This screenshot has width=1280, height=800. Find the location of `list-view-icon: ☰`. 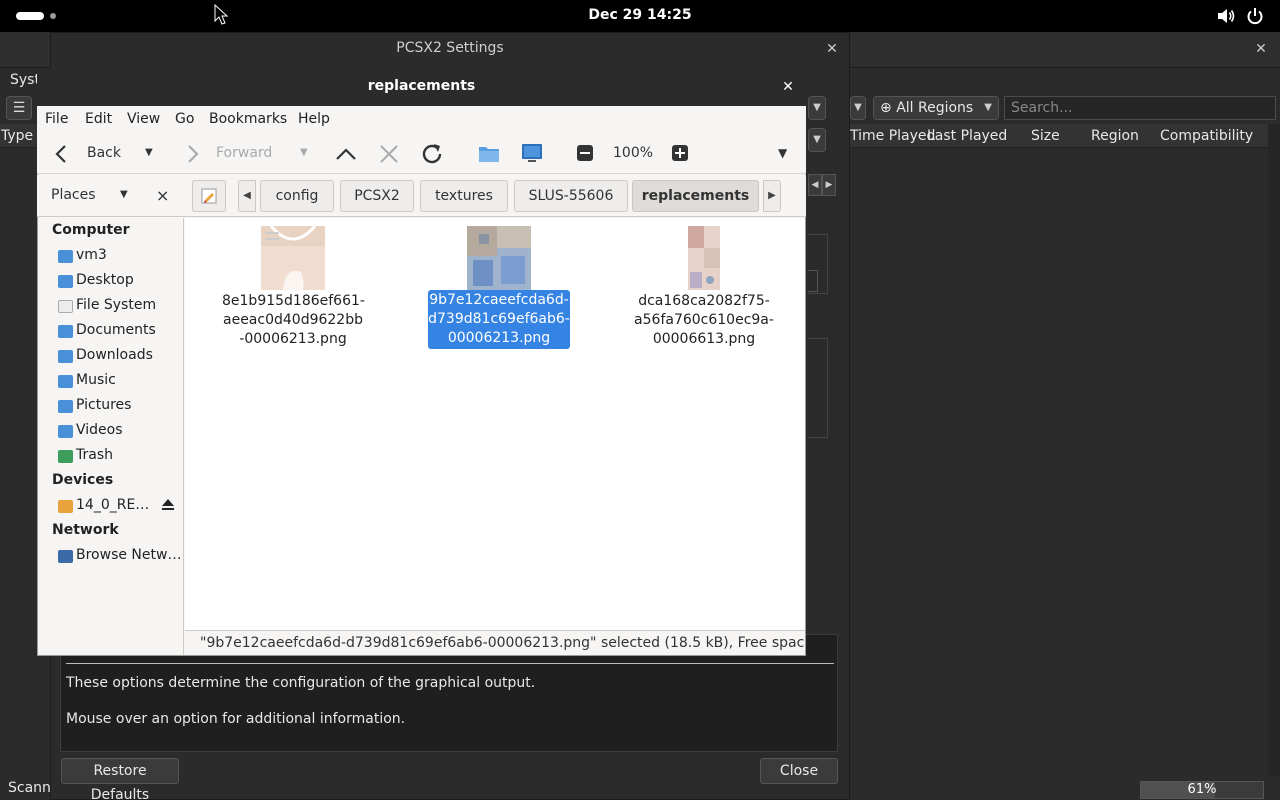

list-view-icon: ☰ is located at coordinates (19, 108).